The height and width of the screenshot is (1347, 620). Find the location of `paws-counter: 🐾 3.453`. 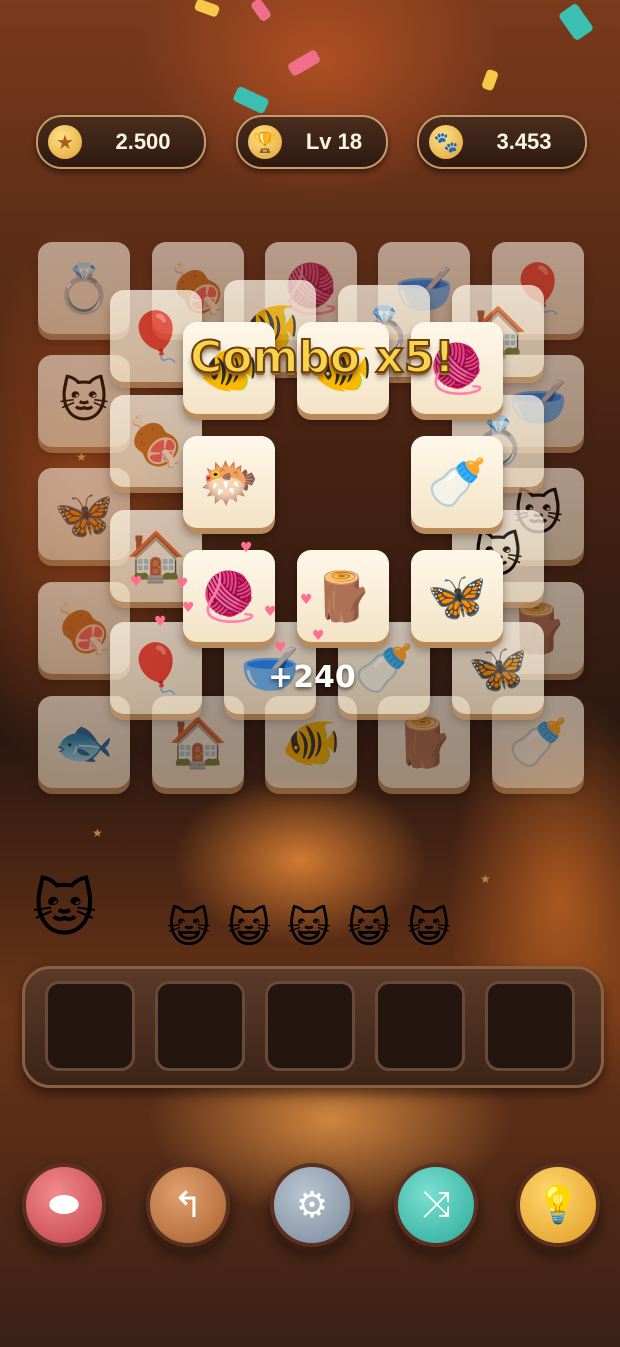

paws-counter: 🐾 3.453 is located at coordinates (502, 142).